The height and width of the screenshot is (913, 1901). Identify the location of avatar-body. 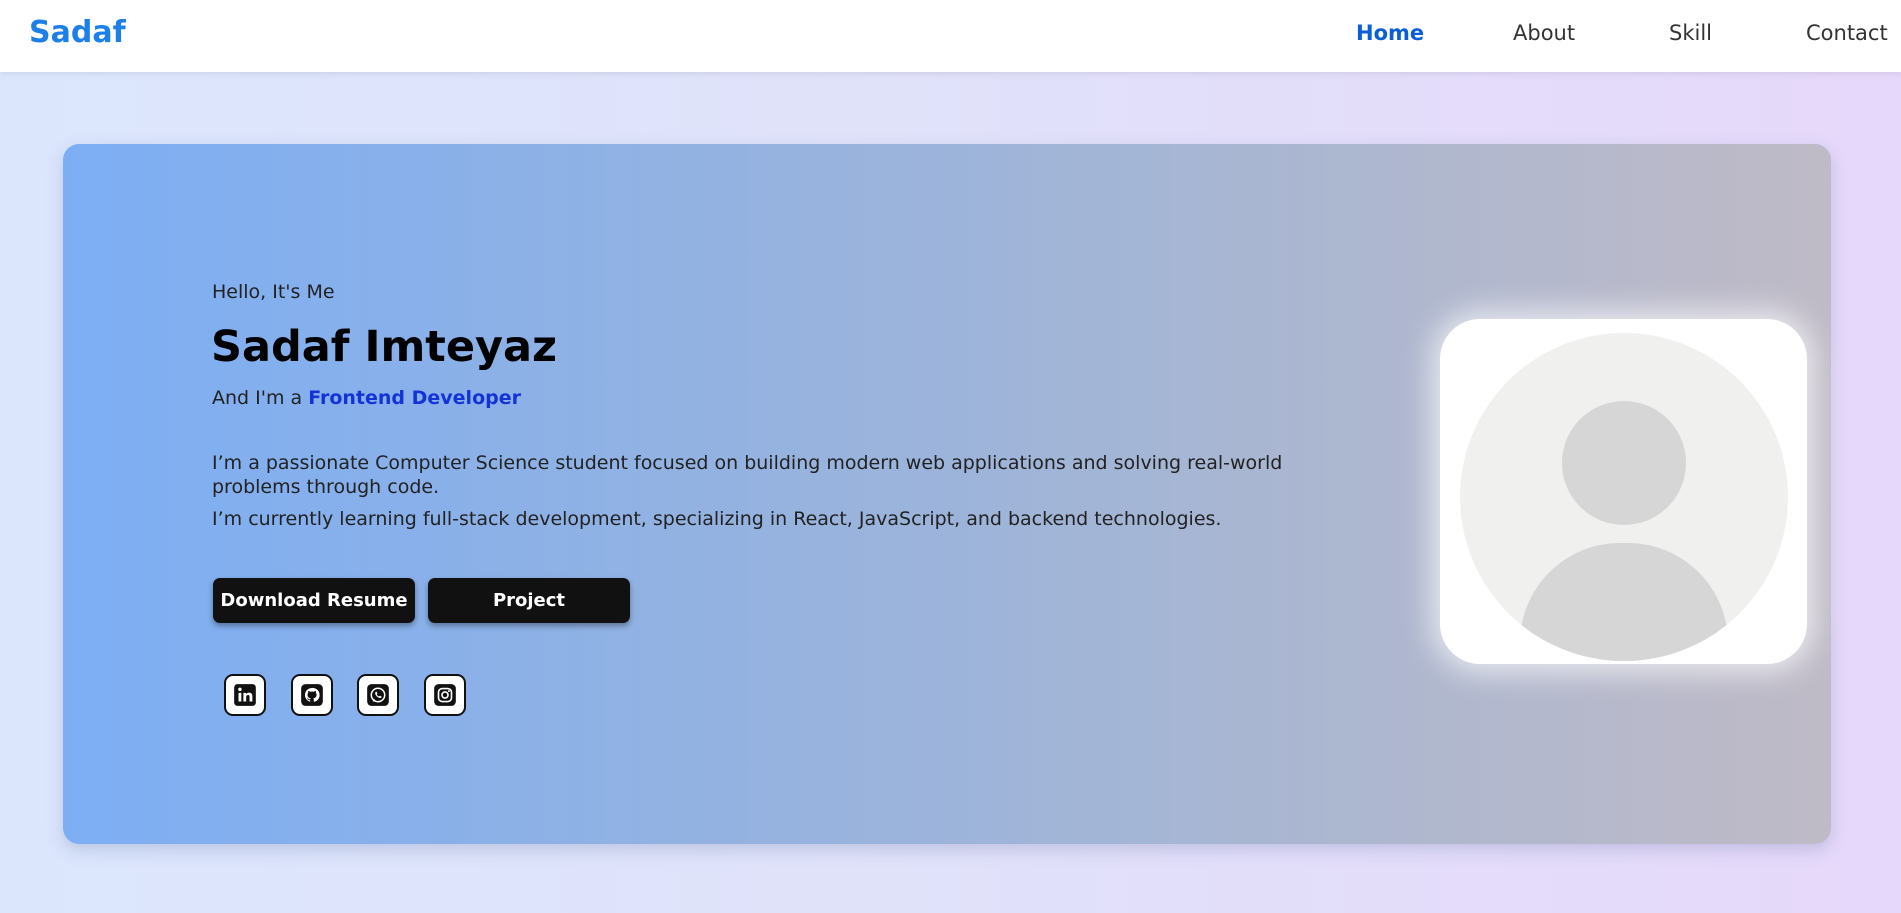
(1624, 602).